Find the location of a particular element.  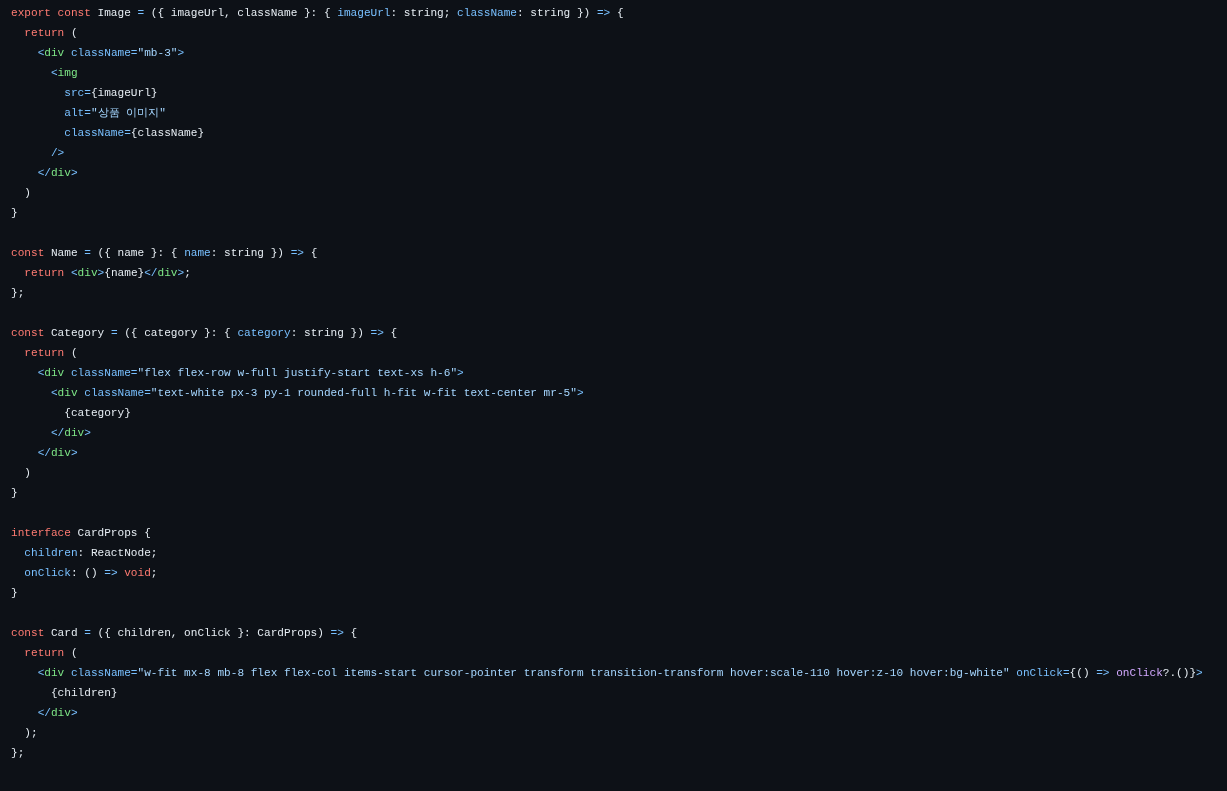

code-line: onClick: () => void; is located at coordinates (90, 573).